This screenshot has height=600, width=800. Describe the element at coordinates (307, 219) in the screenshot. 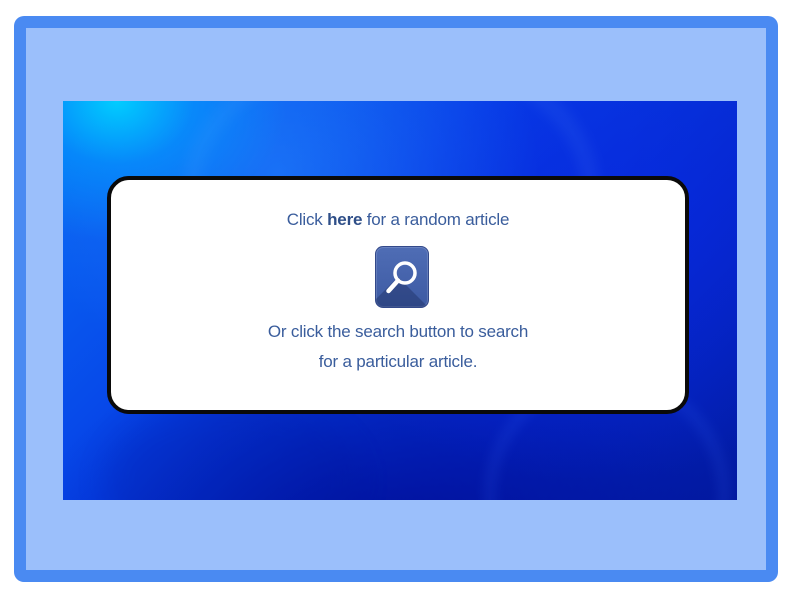

I see `random-article-prefix: Click` at that location.